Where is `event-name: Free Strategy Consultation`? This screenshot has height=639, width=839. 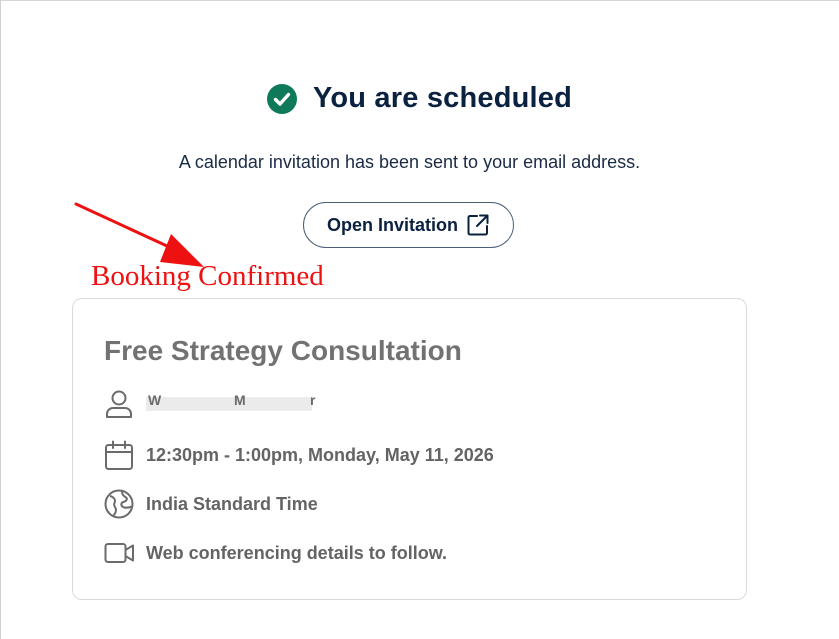 event-name: Free Strategy Consultation is located at coordinates (283, 350).